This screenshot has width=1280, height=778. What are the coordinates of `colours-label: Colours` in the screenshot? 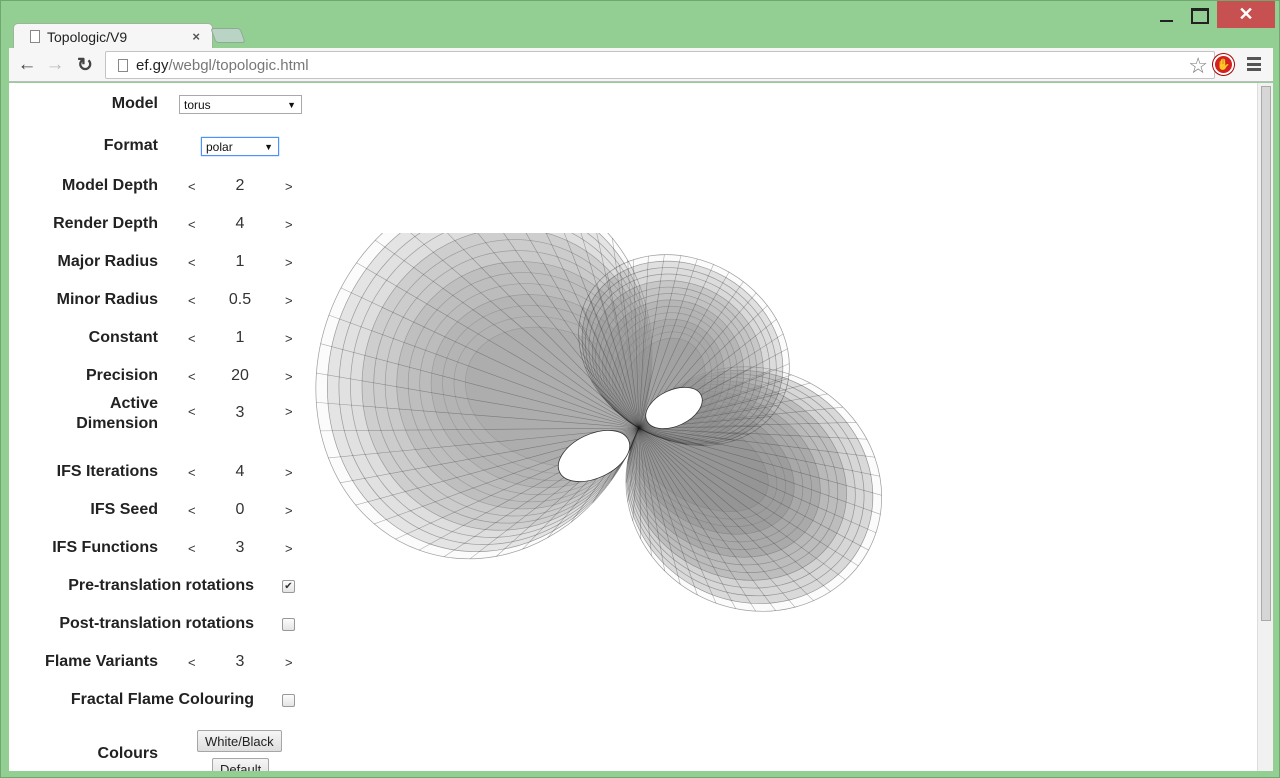 It's located at (127, 753).